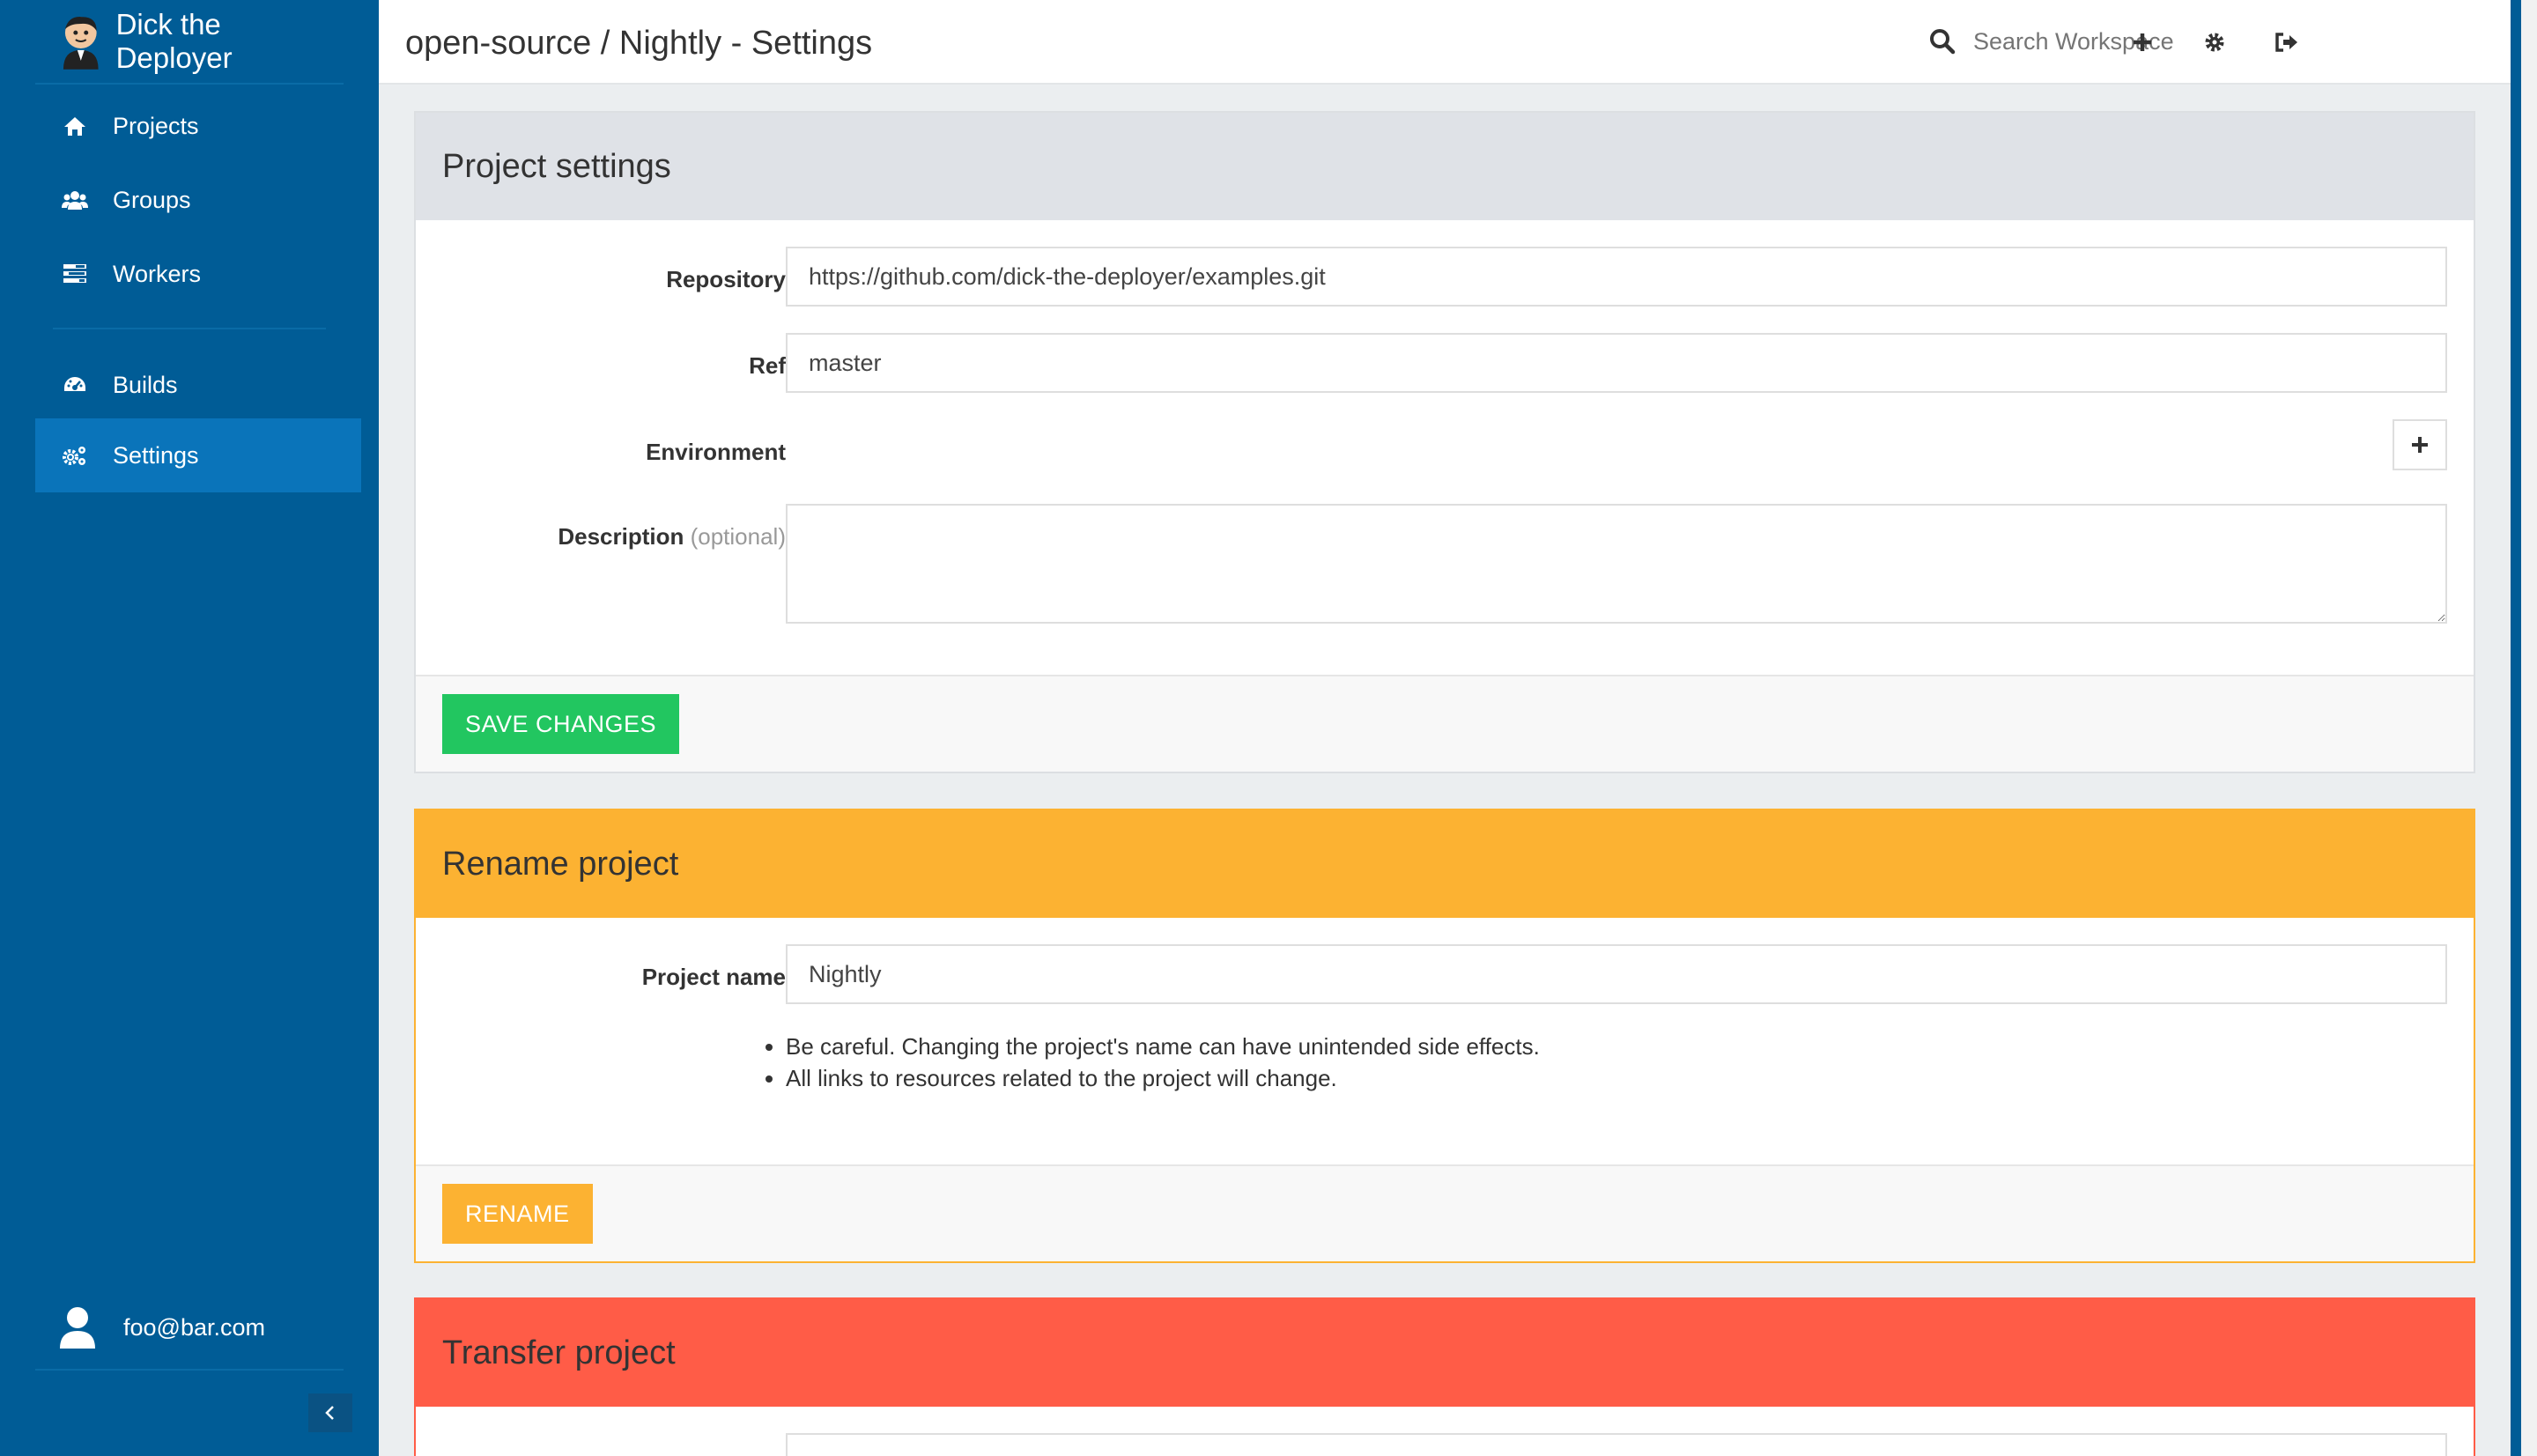 This screenshot has width=2537, height=1456. What do you see at coordinates (1445, 1212) in the screenshot?
I see `panel-footer: RENAME` at bounding box center [1445, 1212].